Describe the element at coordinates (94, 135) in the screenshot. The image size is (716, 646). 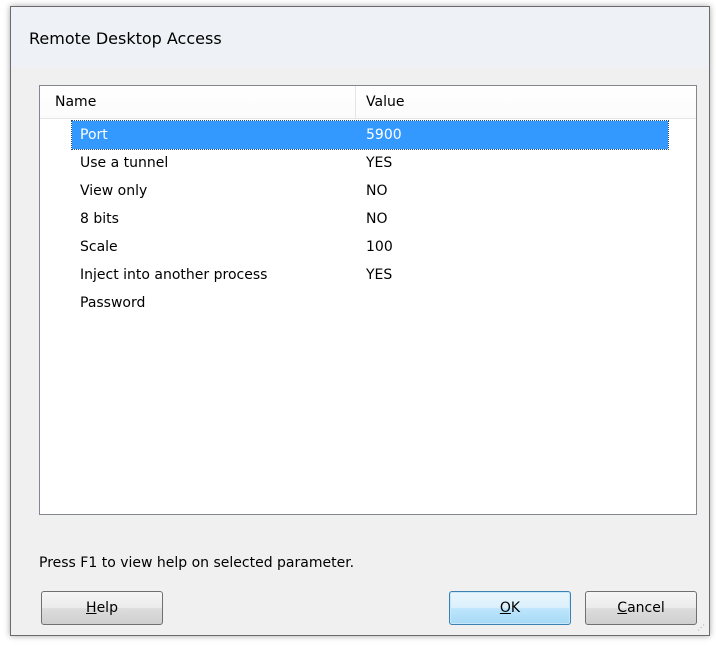
I see `param-name: Port` at that location.